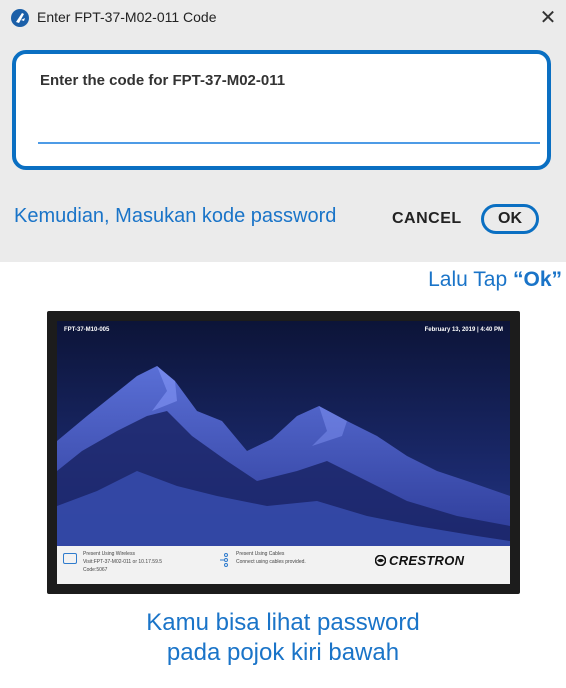  Describe the element at coordinates (470, 279) in the screenshot. I see `instruction-tap-prefix: Lalu Tap` at that location.